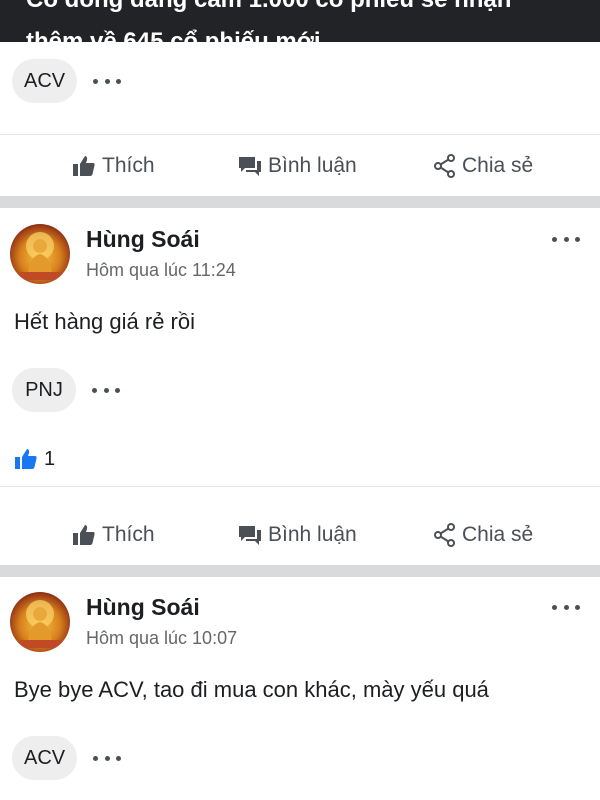 This screenshot has height=800, width=600. Describe the element at coordinates (161, 270) in the screenshot. I see `post-timestamp: Hôm qua lúc 11:24` at that location.